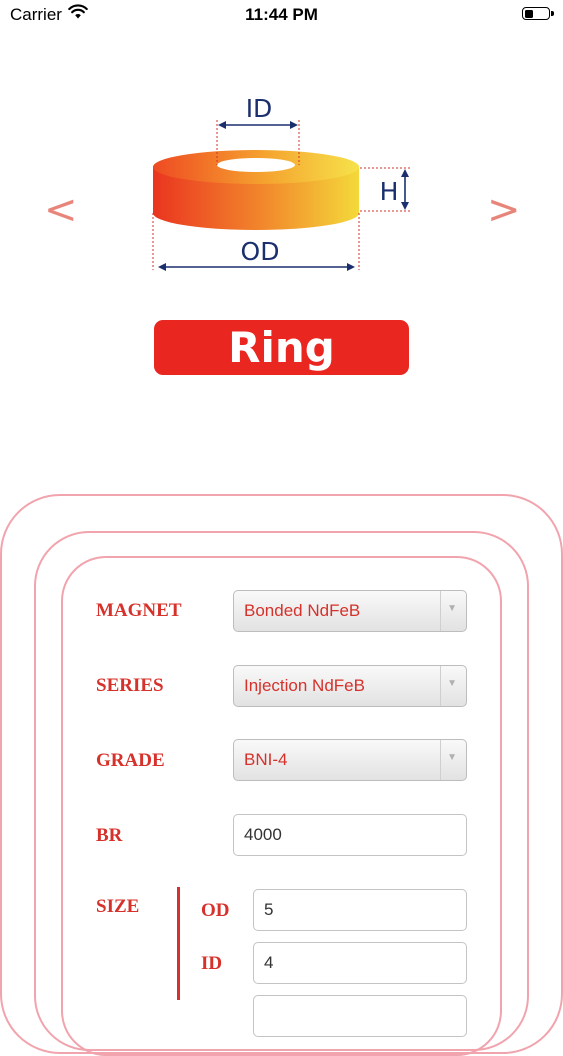 Image resolution: width=563 pixels, height=1056 pixels. Describe the element at coordinates (130, 685) in the screenshot. I see `series-label: SERIES` at that location.